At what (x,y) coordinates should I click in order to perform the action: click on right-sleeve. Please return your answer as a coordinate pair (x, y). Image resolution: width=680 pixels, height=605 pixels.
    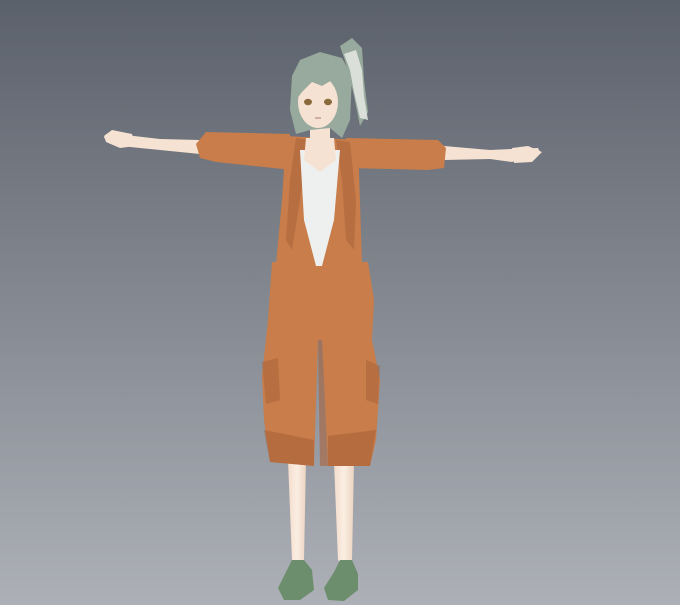
    Looking at the image, I should click on (396, 154).